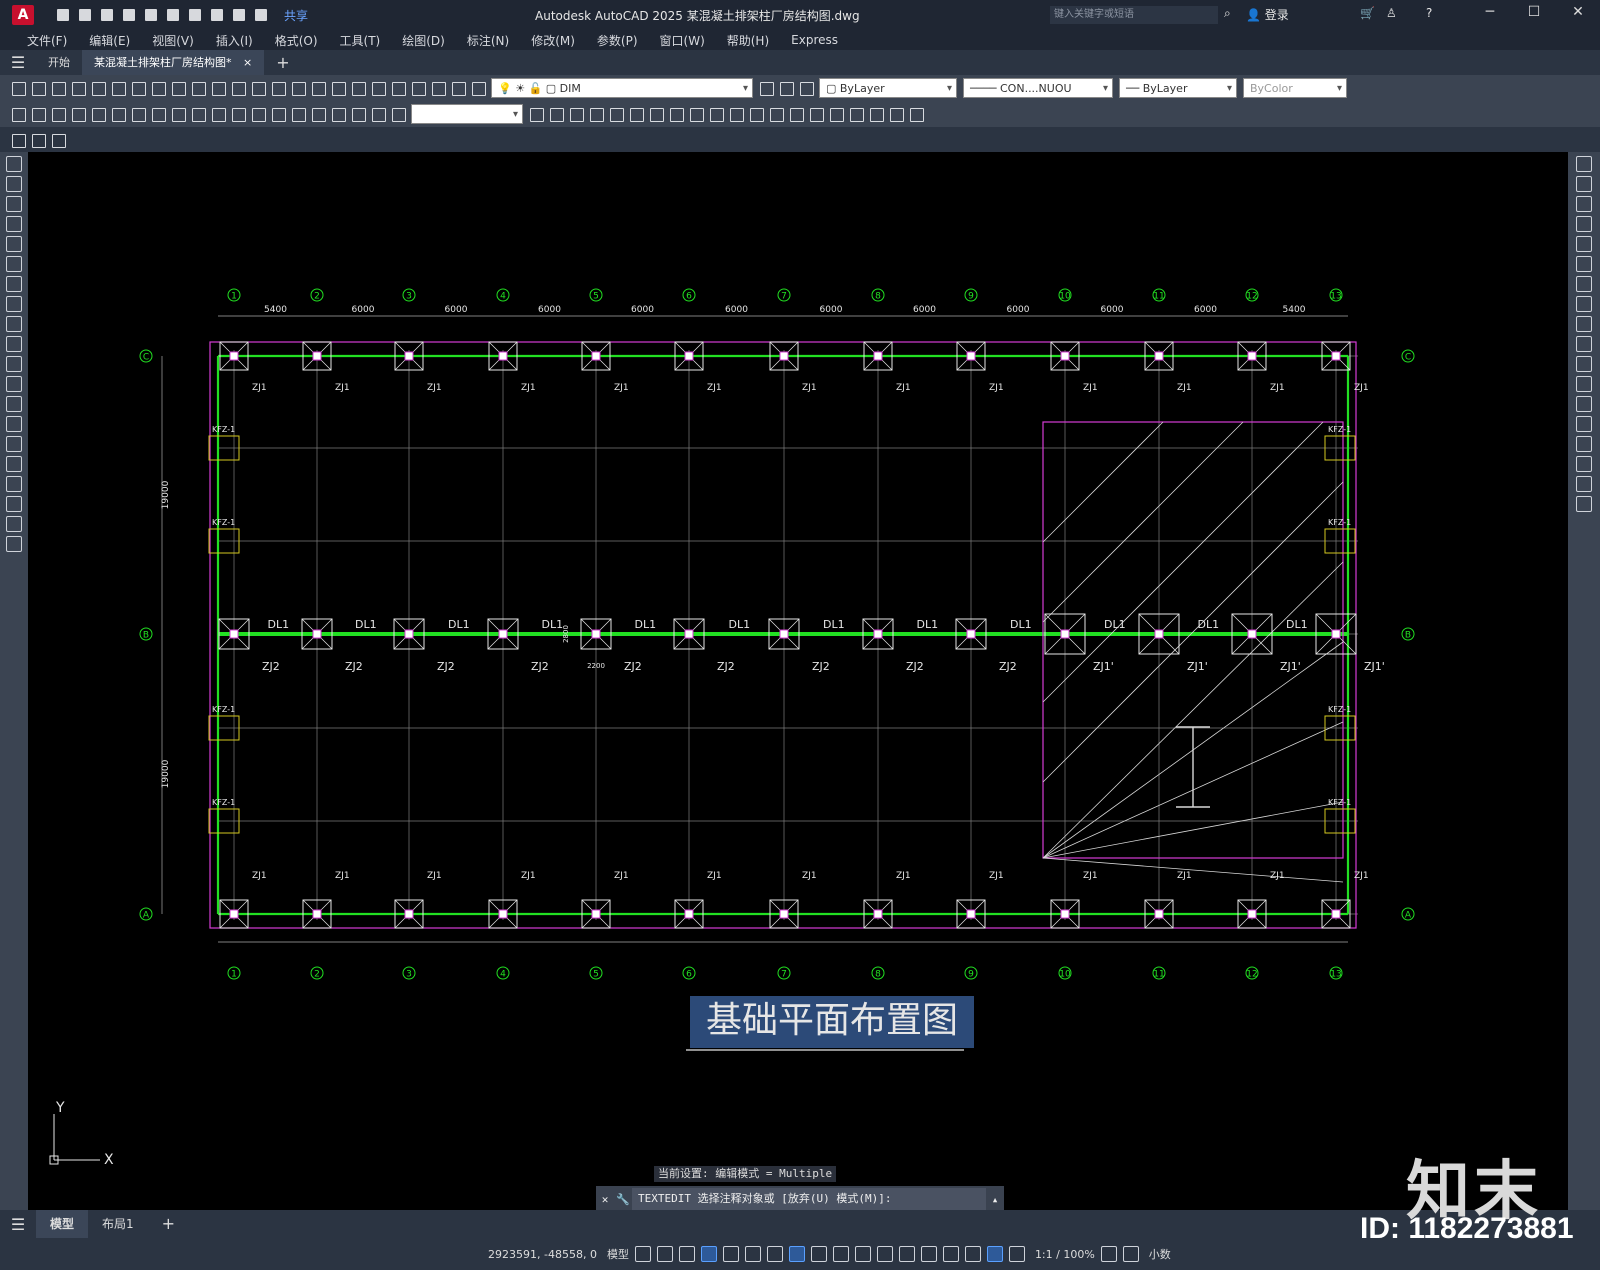  I want to click on 3d-osnap-icon, so click(906, 1254).